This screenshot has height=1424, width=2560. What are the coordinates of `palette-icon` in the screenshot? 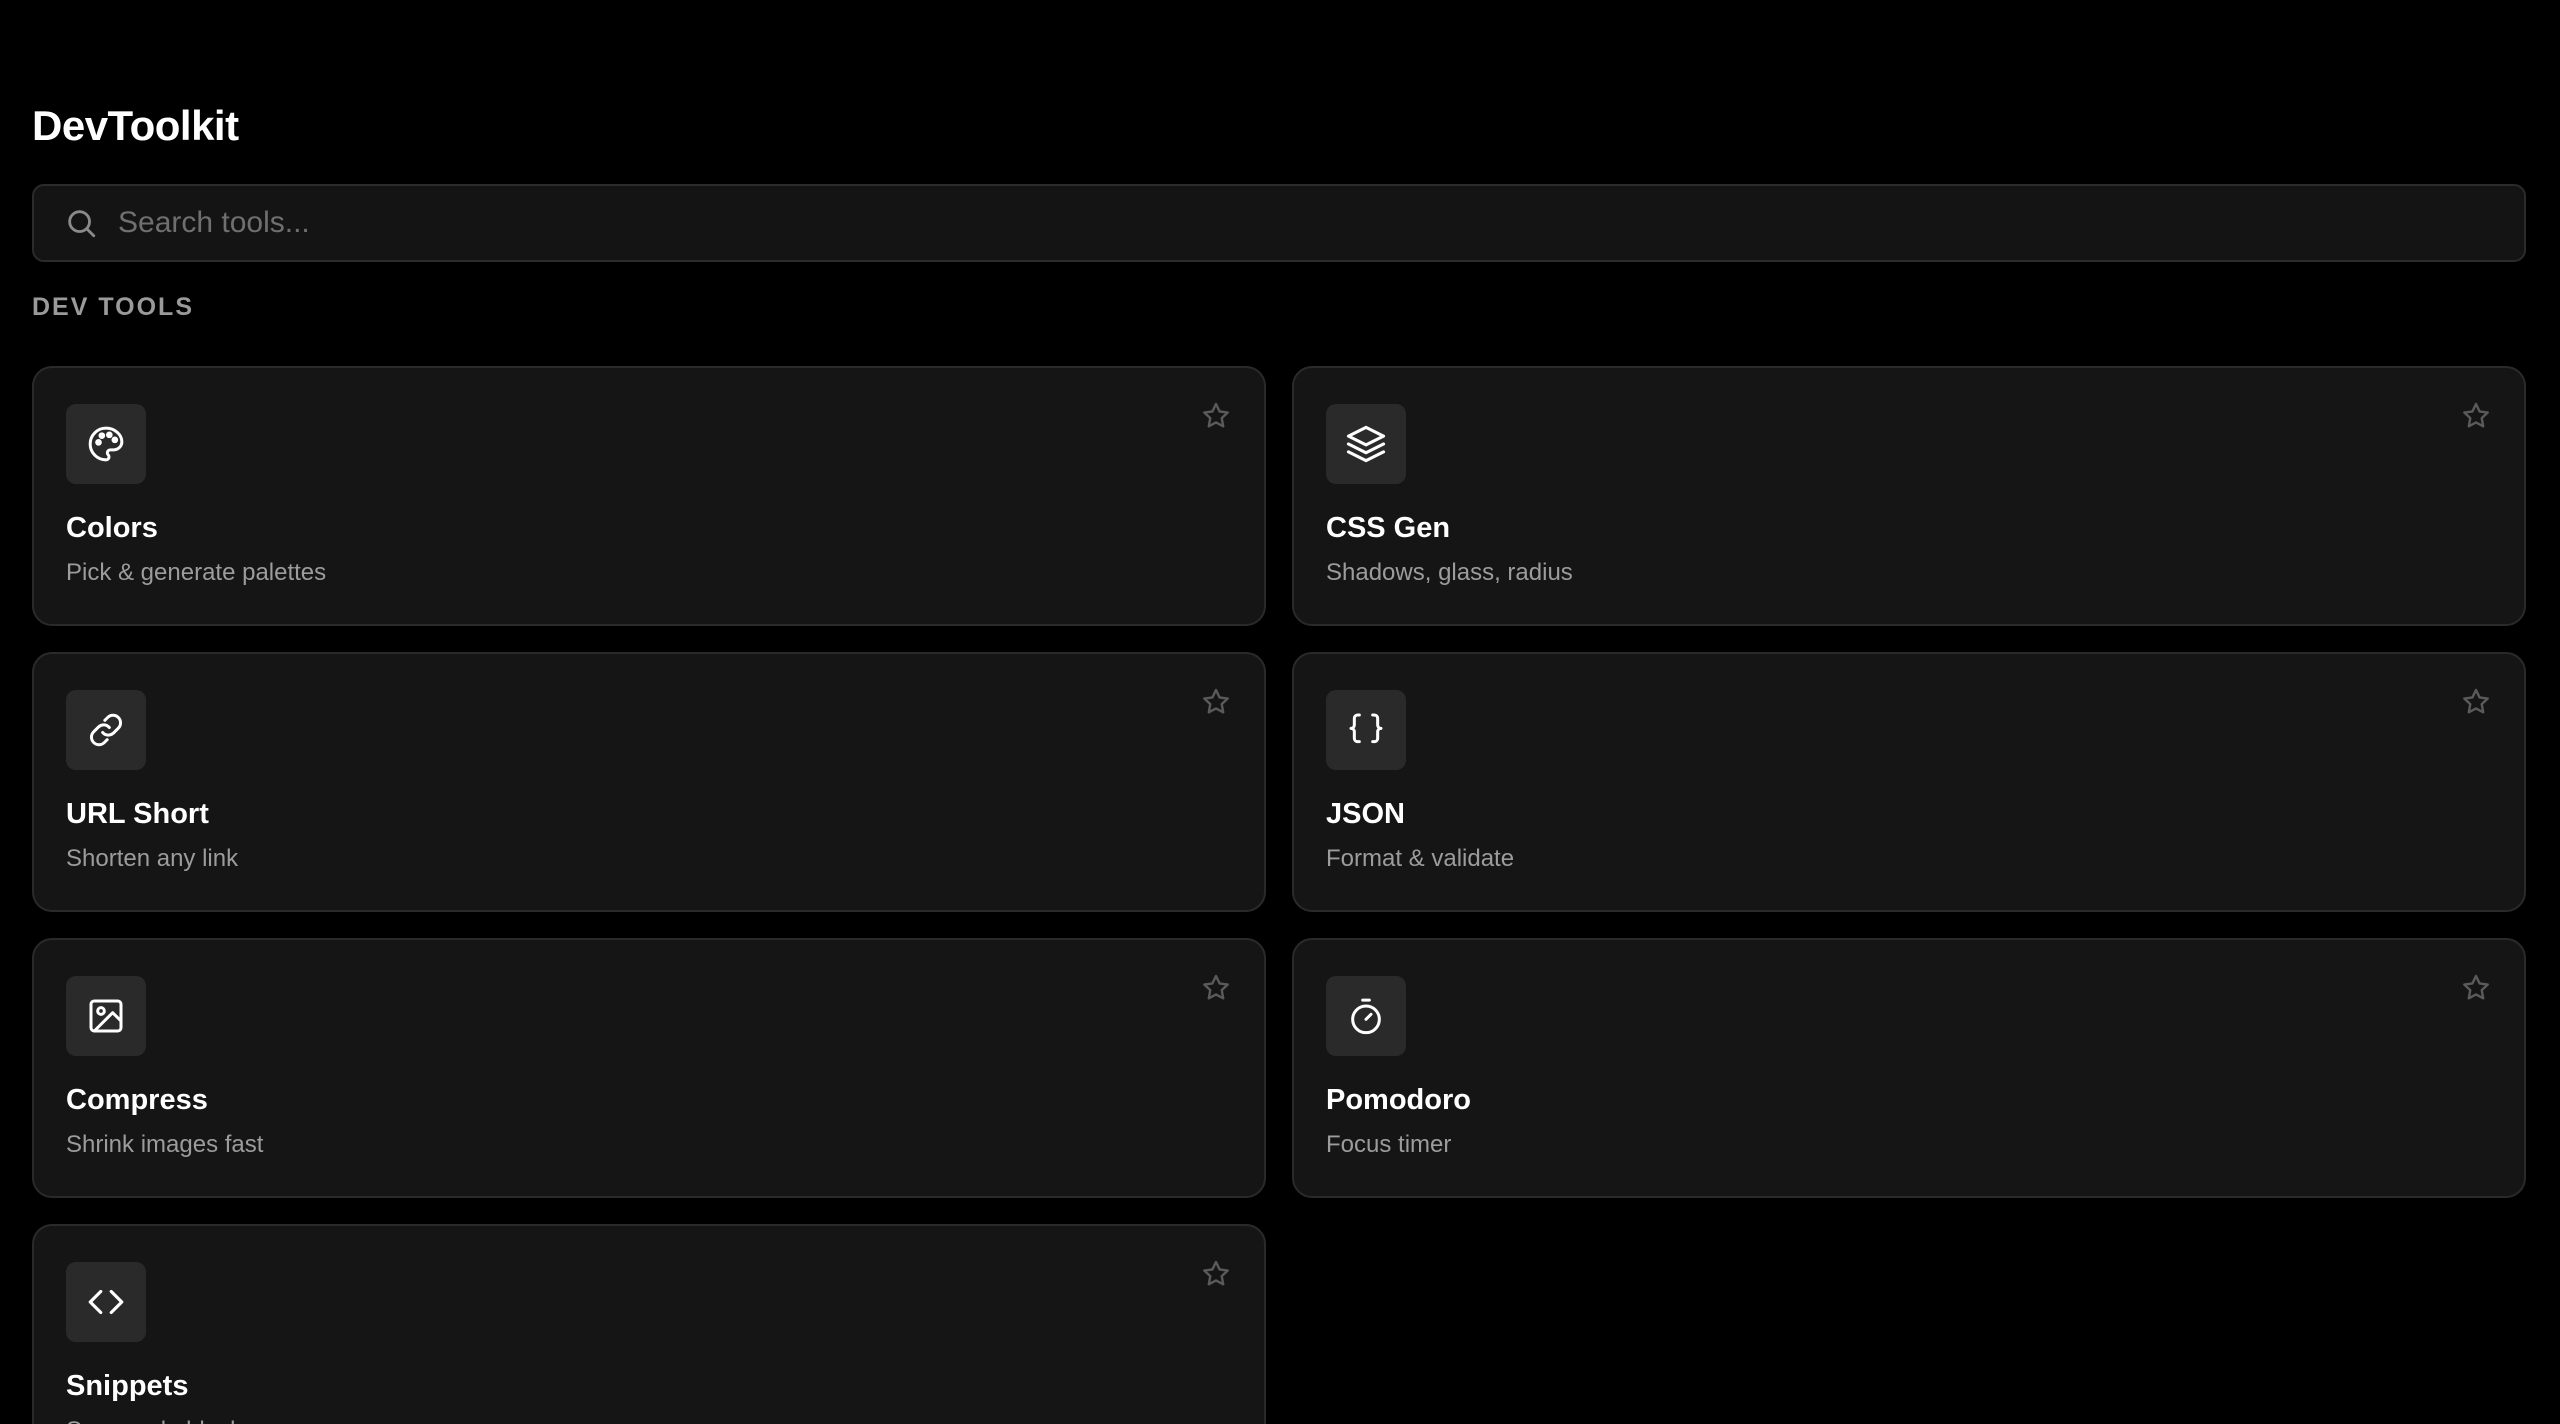 It's located at (106, 444).